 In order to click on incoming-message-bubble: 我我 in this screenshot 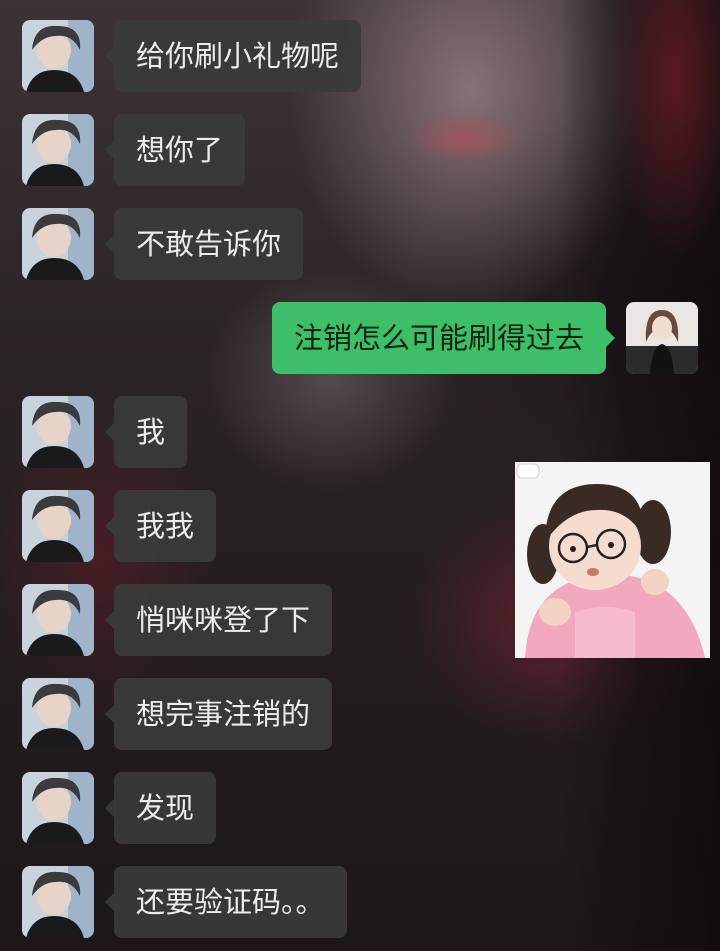, I will do `click(160, 526)`.